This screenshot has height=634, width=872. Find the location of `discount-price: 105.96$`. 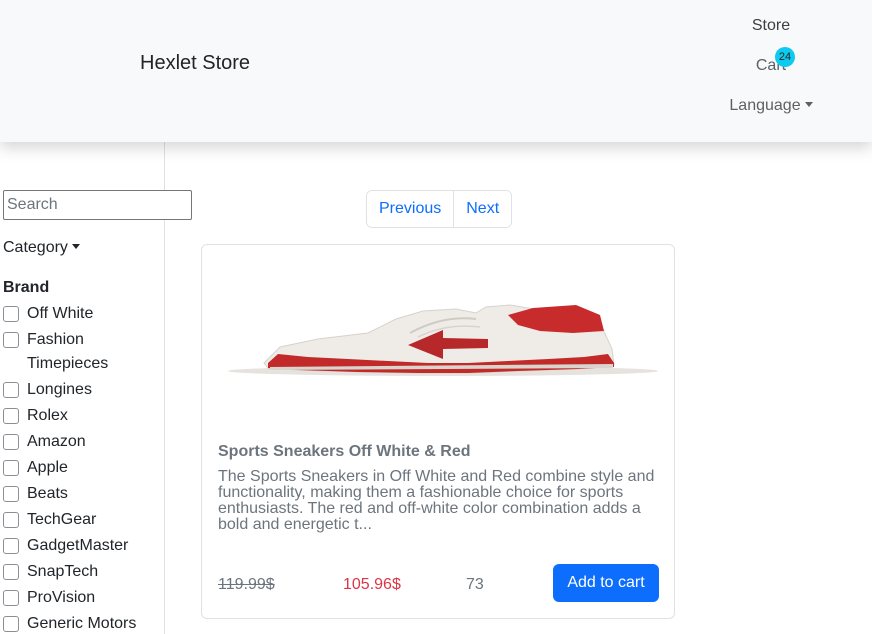

discount-price: 105.96$ is located at coordinates (372, 584).